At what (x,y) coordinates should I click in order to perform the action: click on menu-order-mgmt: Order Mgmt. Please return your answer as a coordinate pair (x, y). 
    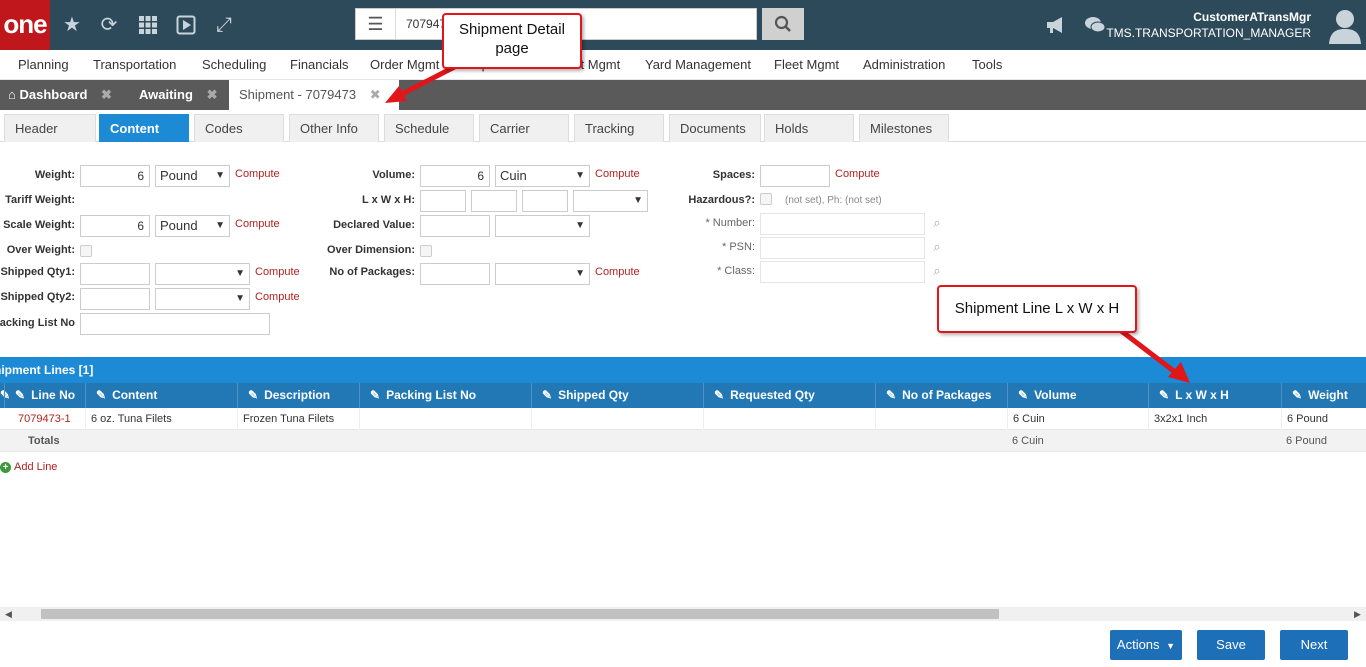
    Looking at the image, I should click on (404, 64).